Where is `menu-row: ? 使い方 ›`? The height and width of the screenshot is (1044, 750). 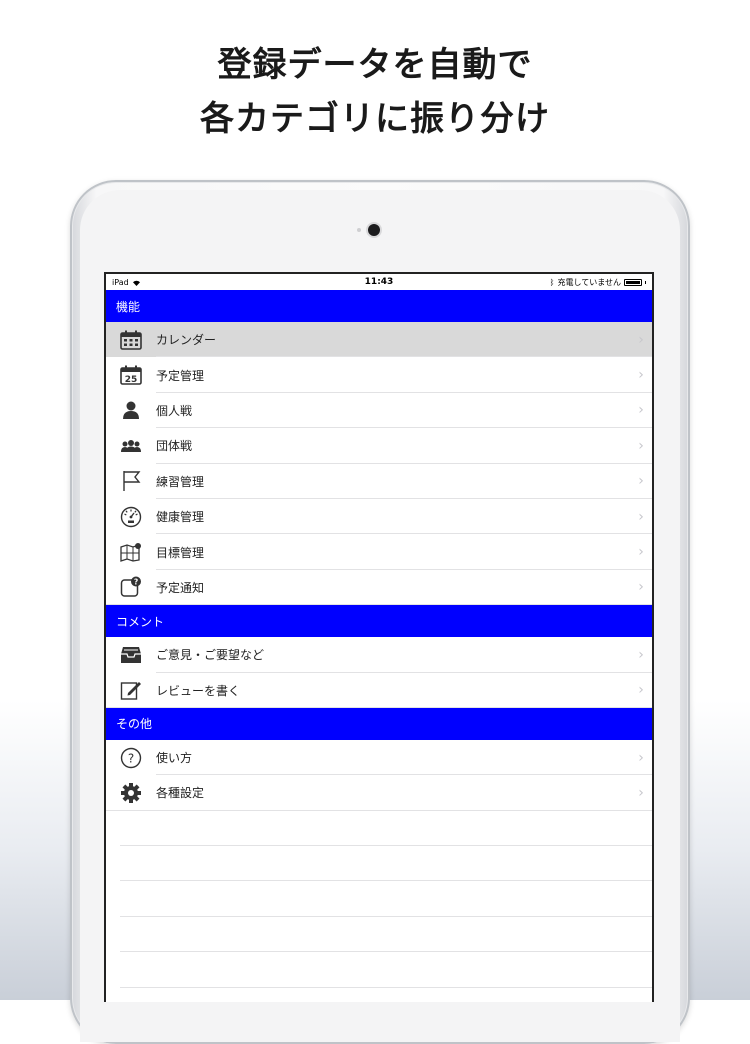
menu-row: ? 使い方 › is located at coordinates (379, 757).